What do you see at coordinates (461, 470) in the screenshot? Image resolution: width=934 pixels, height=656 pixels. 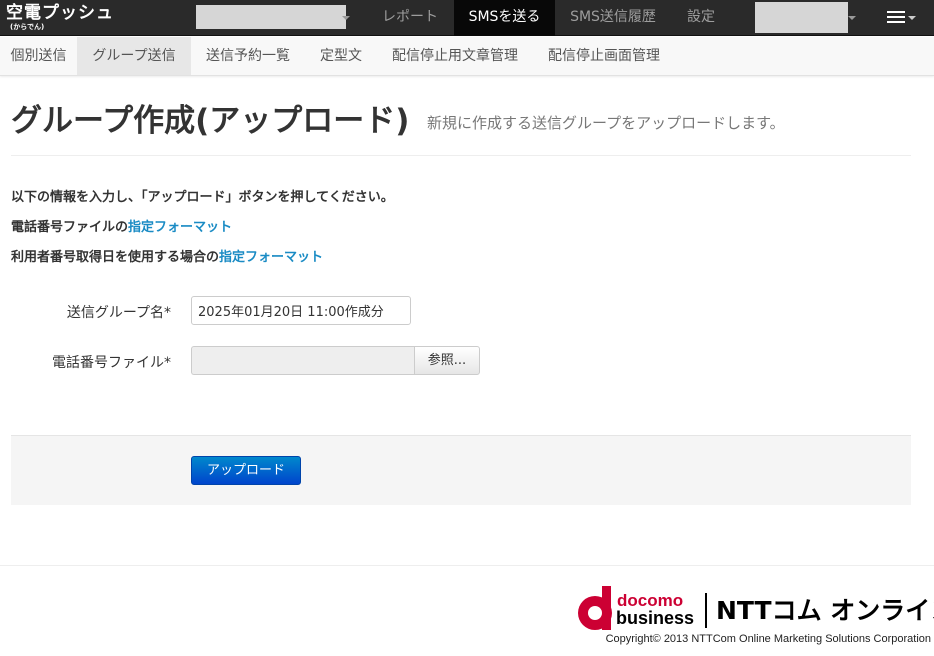 I see `form-actions` at bounding box center [461, 470].